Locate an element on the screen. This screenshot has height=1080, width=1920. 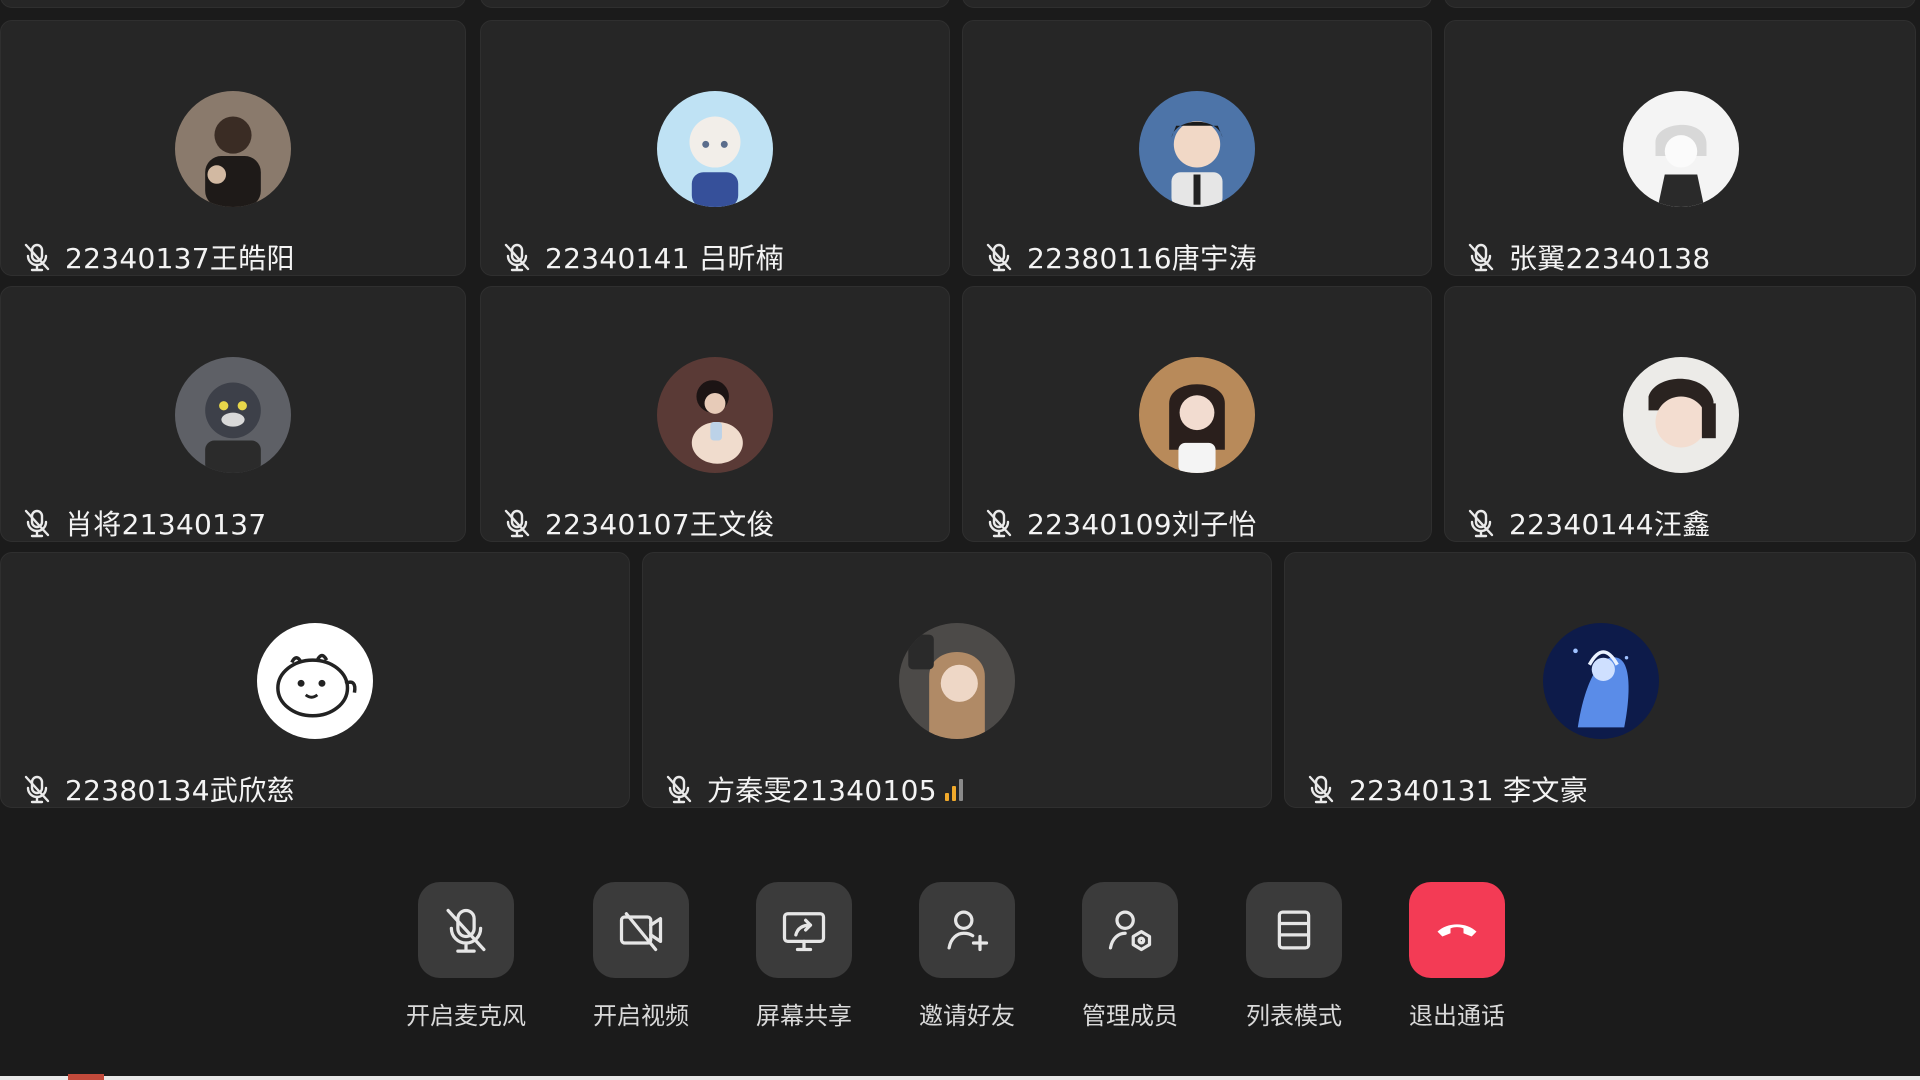
participant-tile: 22340144汪鑫 is located at coordinates (1680, 414).